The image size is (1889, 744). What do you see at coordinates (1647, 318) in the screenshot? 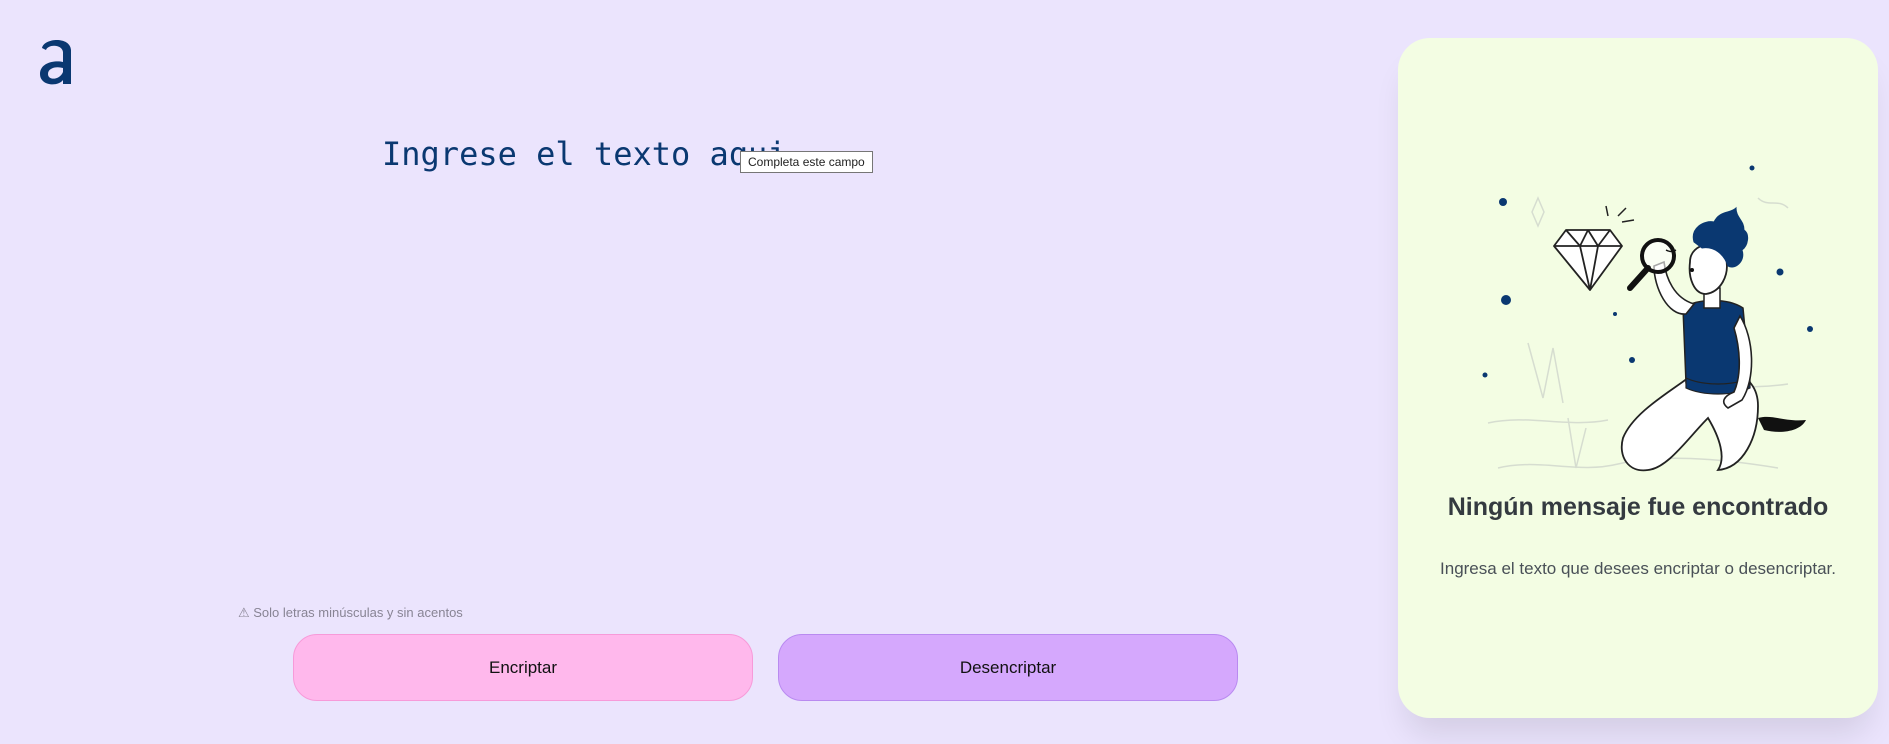
I see `search-illustration` at bounding box center [1647, 318].